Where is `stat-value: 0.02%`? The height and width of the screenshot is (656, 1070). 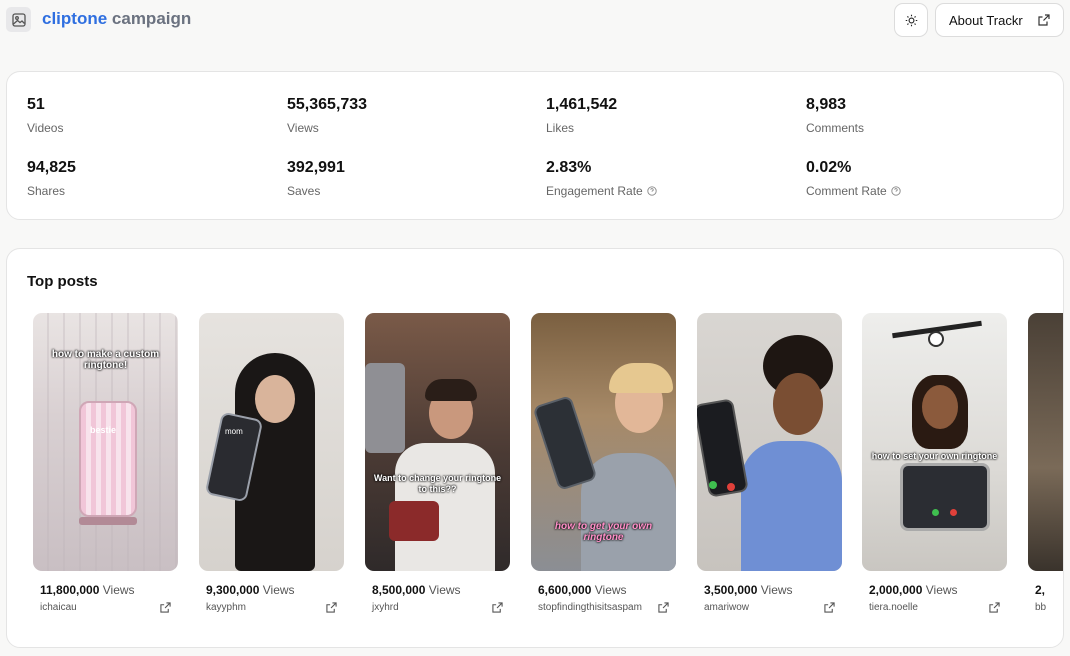
stat-value: 0.02% is located at coordinates (829, 167).